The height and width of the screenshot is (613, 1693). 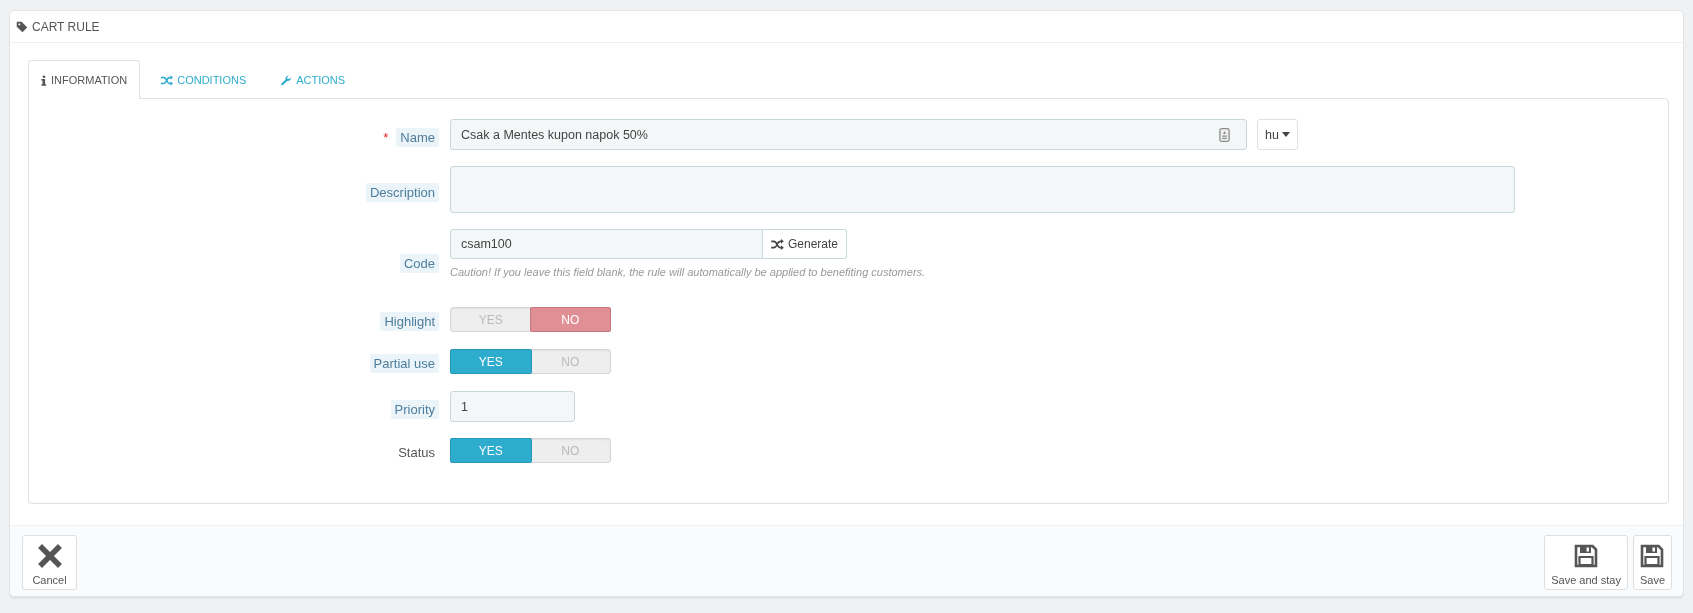 What do you see at coordinates (512, 406) in the screenshot?
I see `input-field: 1` at bounding box center [512, 406].